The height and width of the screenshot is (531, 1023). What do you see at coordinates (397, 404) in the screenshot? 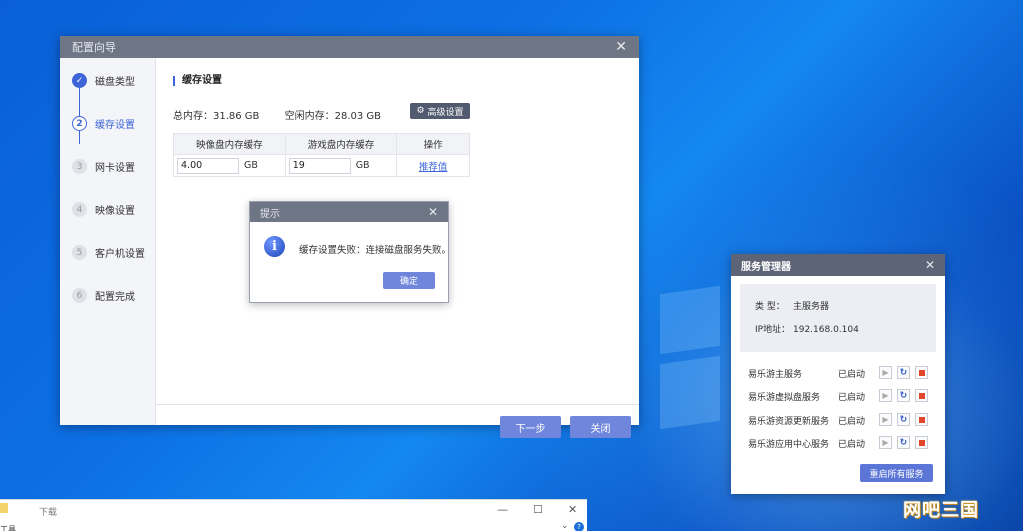
I see `footer-divider` at bounding box center [397, 404].